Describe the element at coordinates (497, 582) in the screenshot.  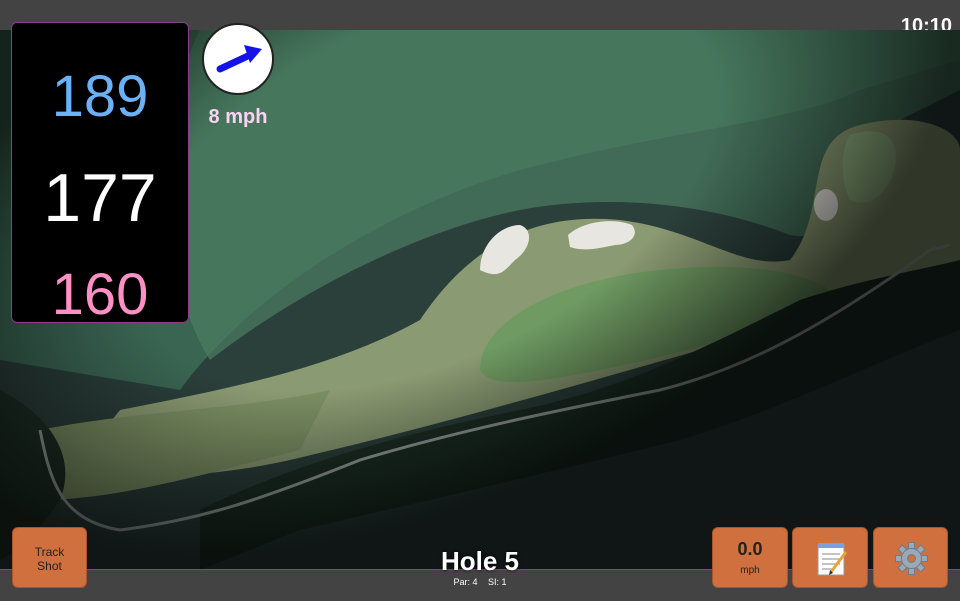
I see `hole-stroke-index: SI: 1` at that location.